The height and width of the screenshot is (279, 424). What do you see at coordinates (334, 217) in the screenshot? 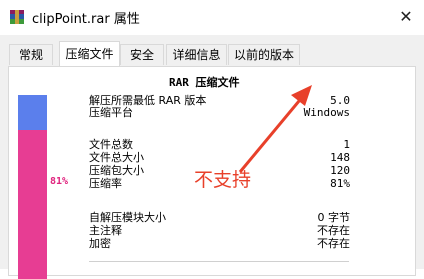
I see `sfx-size-value: 0 字节` at bounding box center [334, 217].